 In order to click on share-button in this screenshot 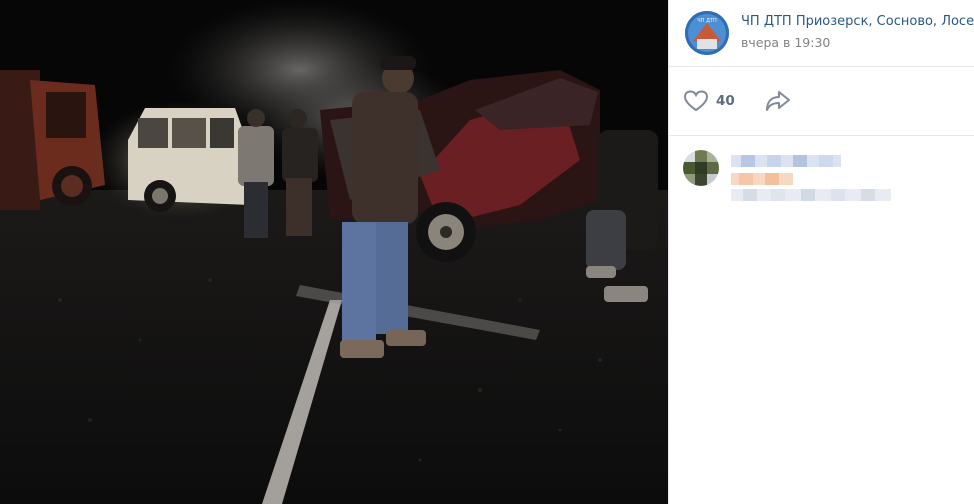, I will do `click(778, 101)`.